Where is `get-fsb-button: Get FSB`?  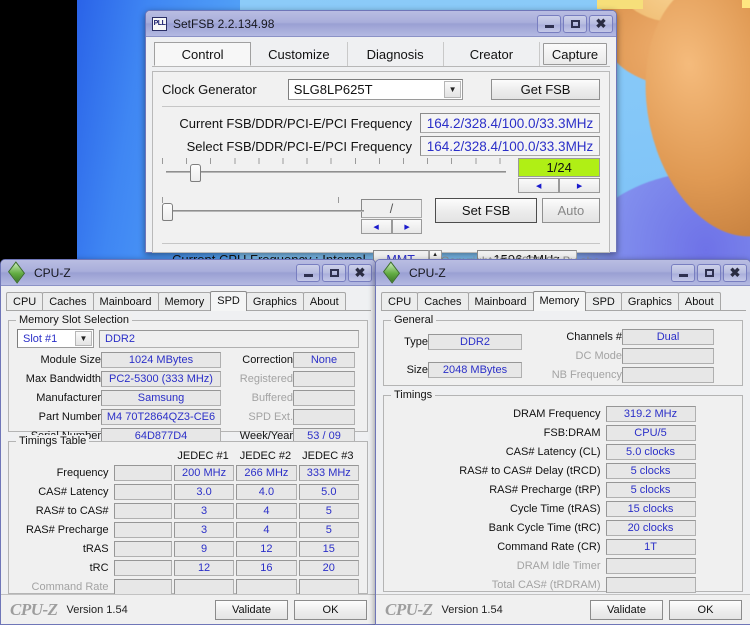 get-fsb-button: Get FSB is located at coordinates (545, 89).